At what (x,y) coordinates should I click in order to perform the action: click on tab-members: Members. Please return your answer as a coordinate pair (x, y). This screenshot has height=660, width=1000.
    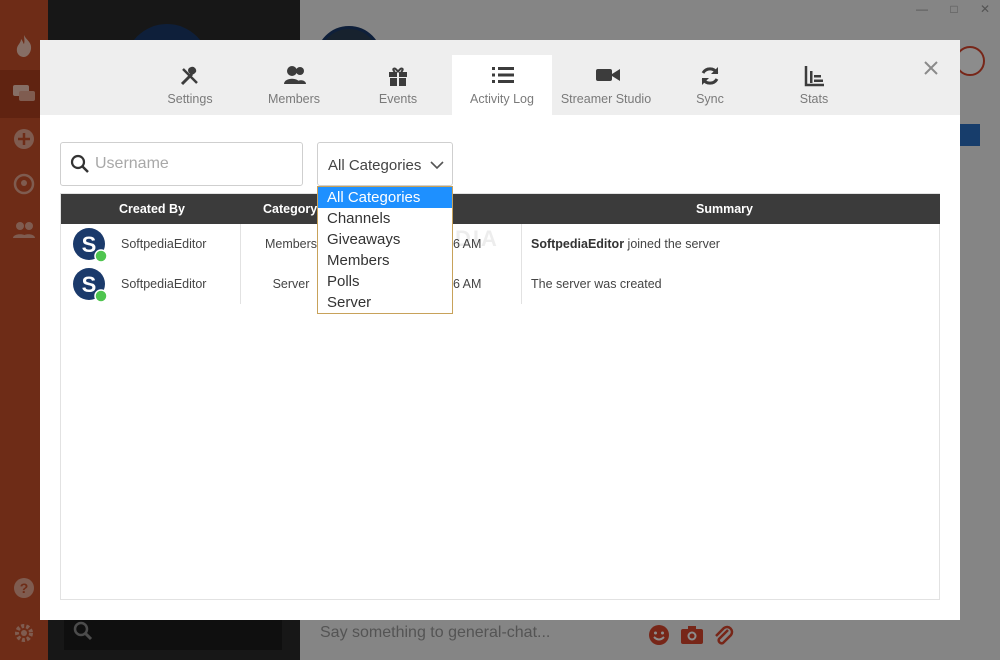
    Looking at the image, I should click on (294, 85).